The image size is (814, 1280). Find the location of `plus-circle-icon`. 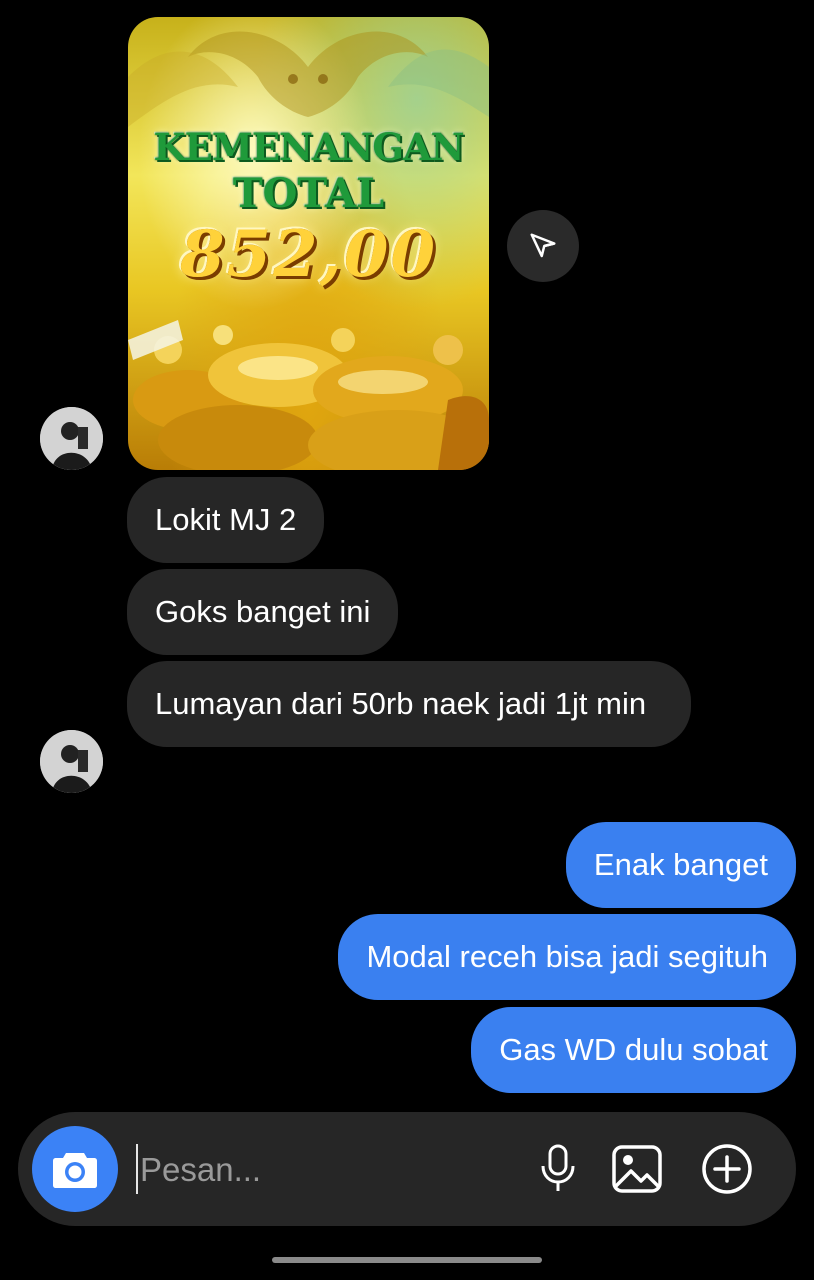

plus-circle-icon is located at coordinates (727, 1169).